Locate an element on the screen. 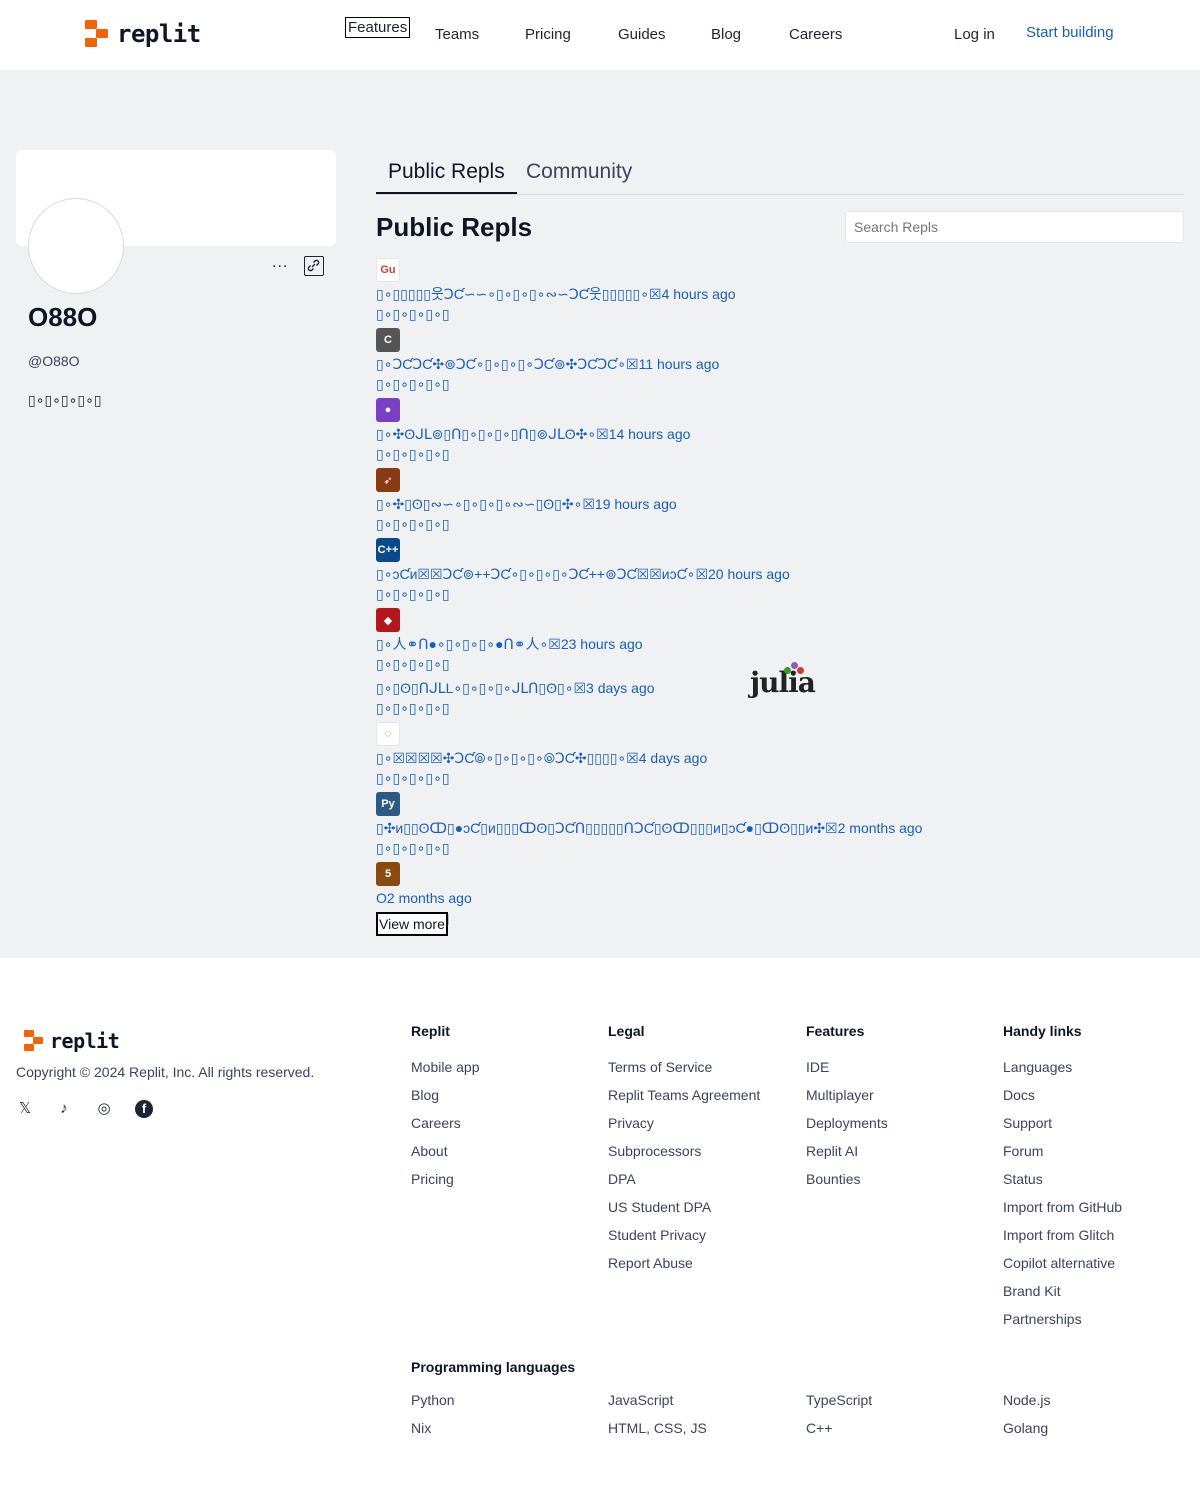 The height and width of the screenshot is (1501, 1200). repl-title-link: ▯∘▯ʘ▯ՈᒍᒪL∘▯∘▯∘▯∘ᒍᒪՈ▯ʘ▯∘☒3 days ago is located at coordinates (726, 688).